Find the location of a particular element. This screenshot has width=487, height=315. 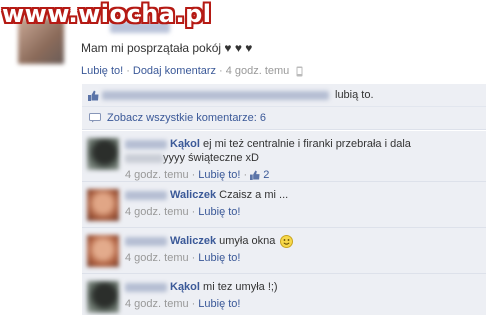

view-all-comments-row: Zobacz wszystkie komentarze: 6 is located at coordinates (284, 118).